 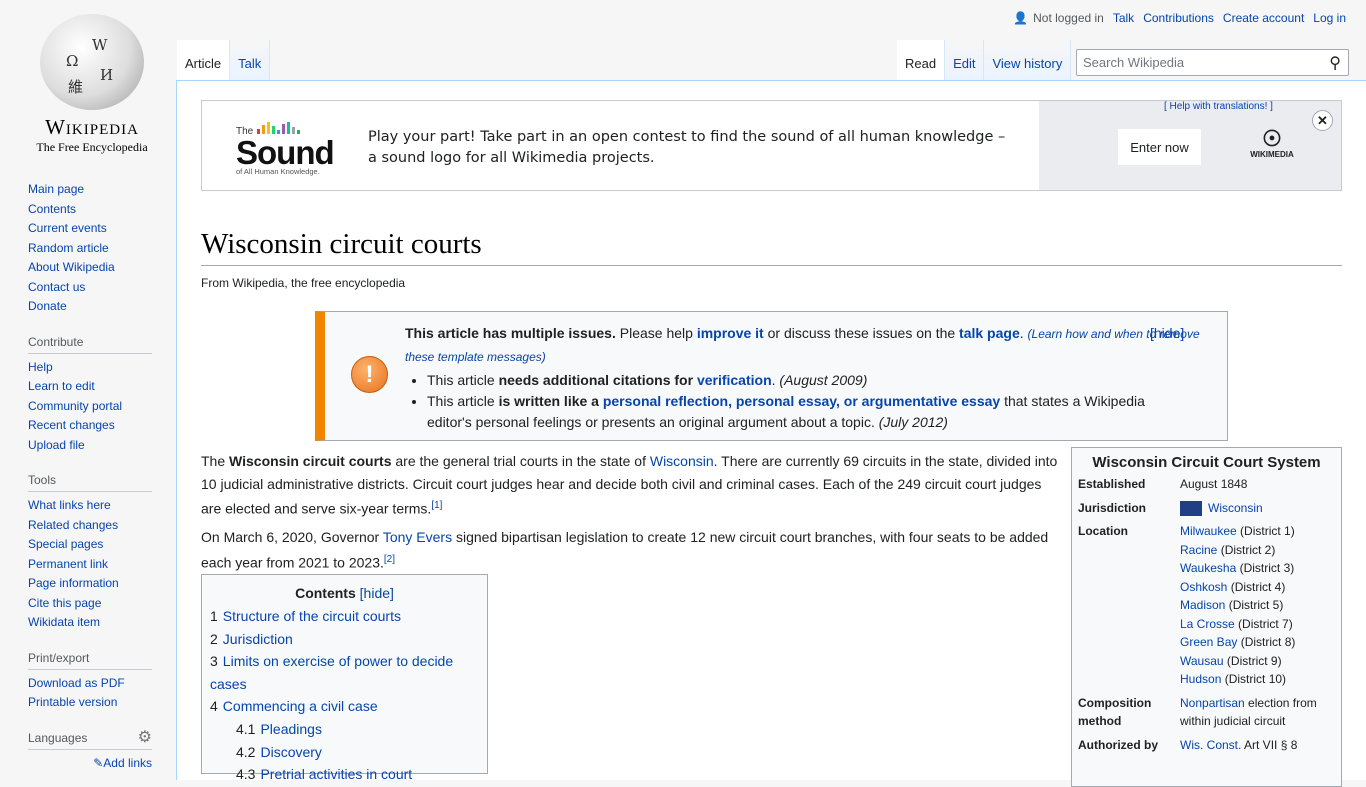 I want to click on toc-link: Commencing a civil case, so click(x=300, y=706).